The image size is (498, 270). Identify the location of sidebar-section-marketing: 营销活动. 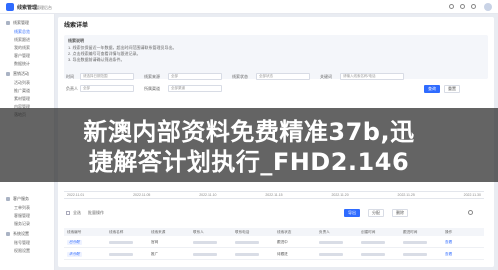
(17, 74).